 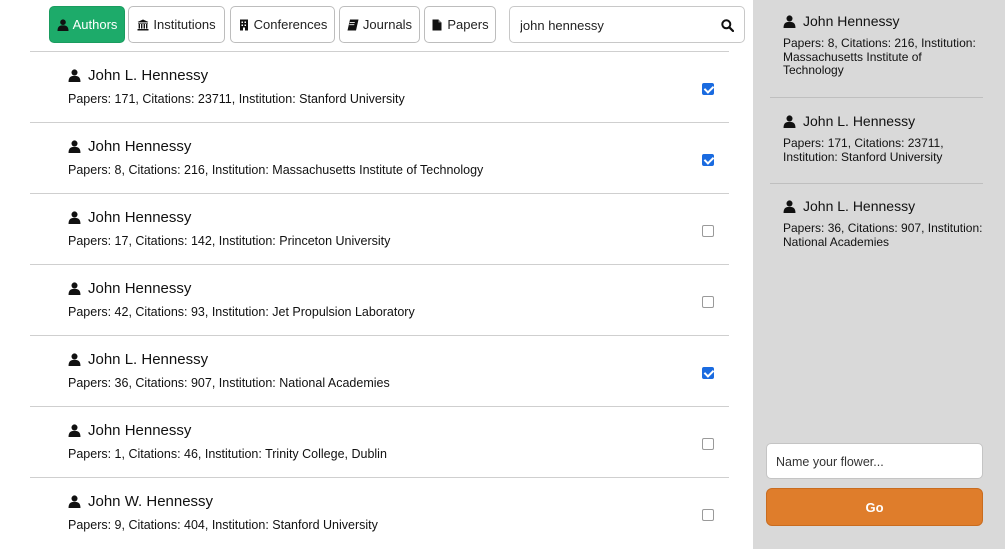 I want to click on tab-papers: Papers, so click(x=460, y=24).